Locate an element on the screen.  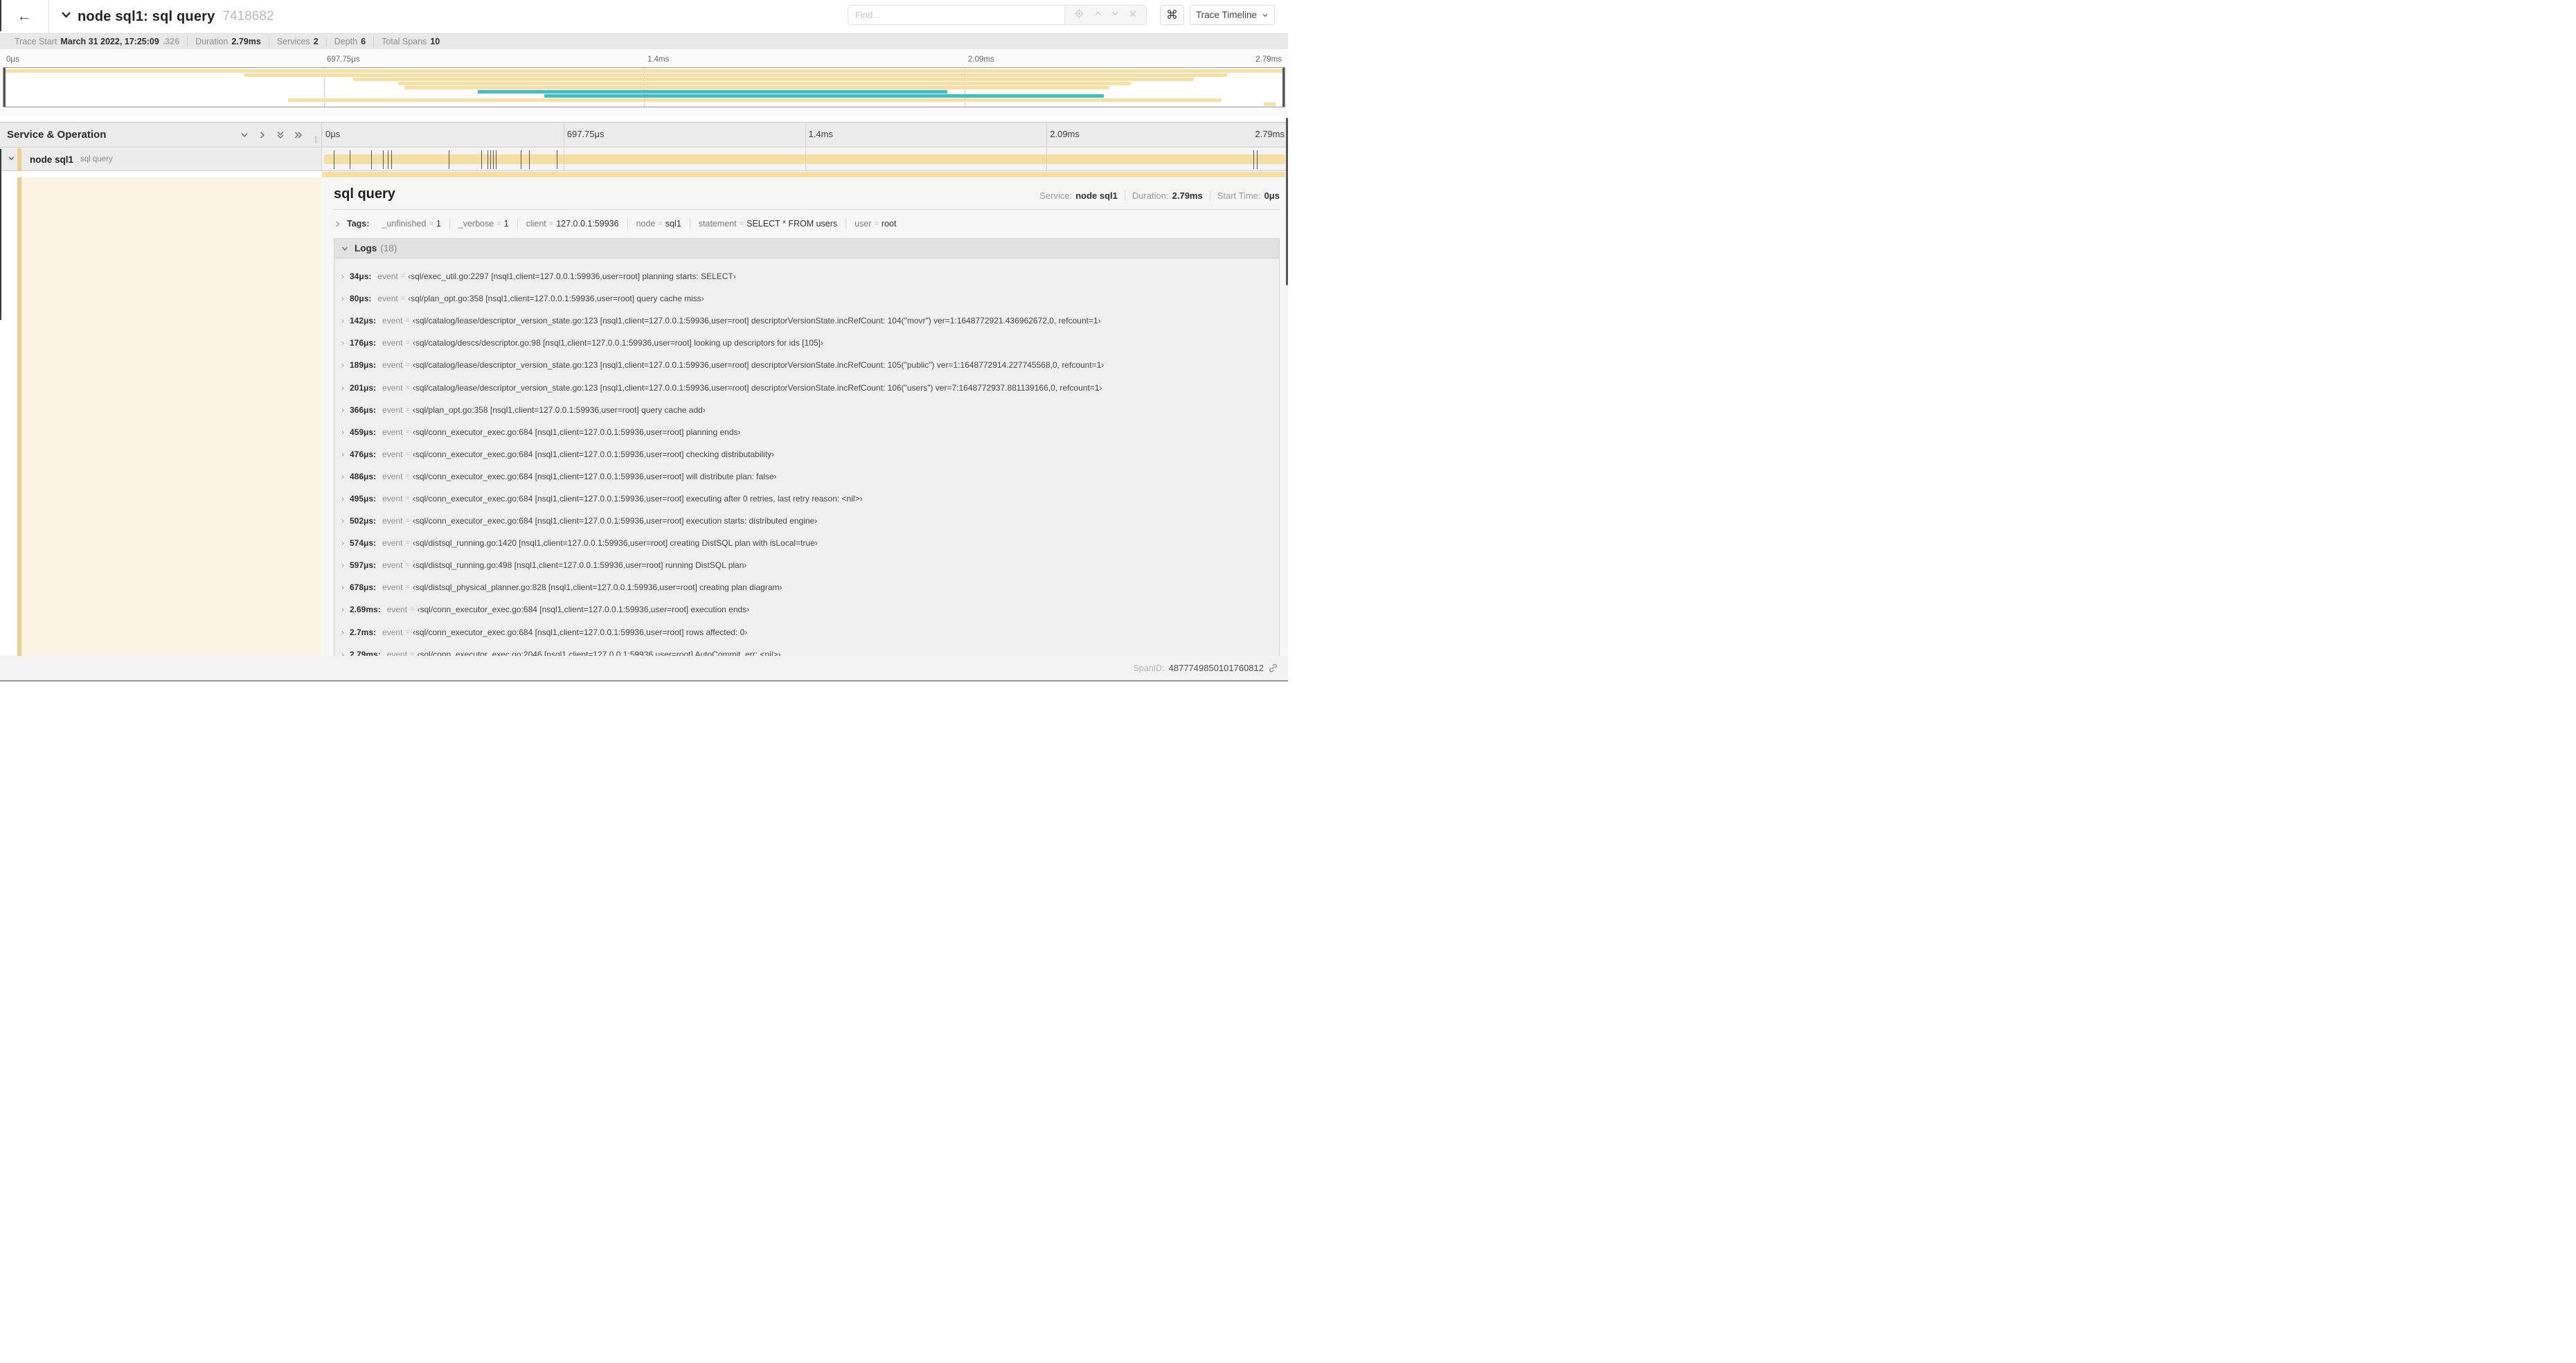
timeline-ruler: 0μs 697.75μs 1.4ms 2.09ms 2.79ms is located at coordinates (805, 135).